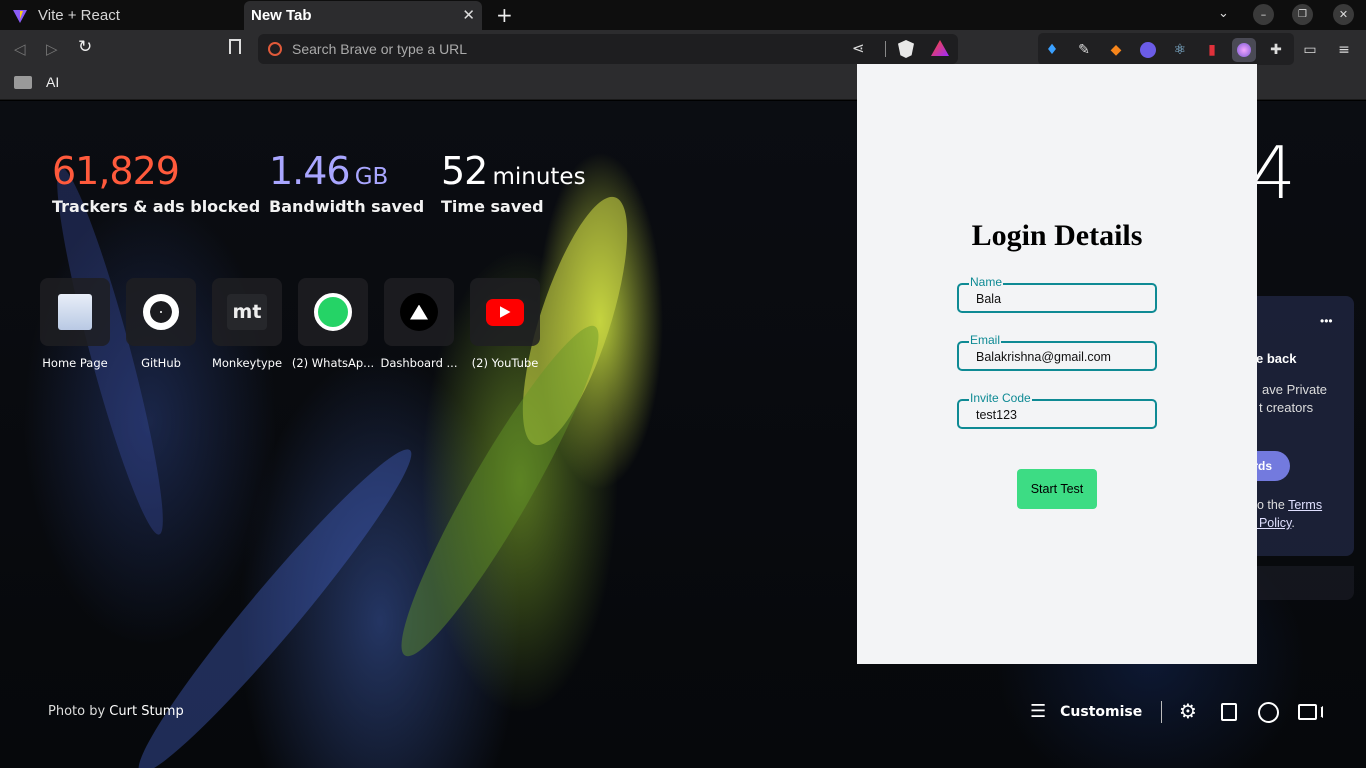 Image resolution: width=1366 pixels, height=768 pixels. What do you see at coordinates (989, 299) in the screenshot?
I see `field-value: Bala` at bounding box center [989, 299].